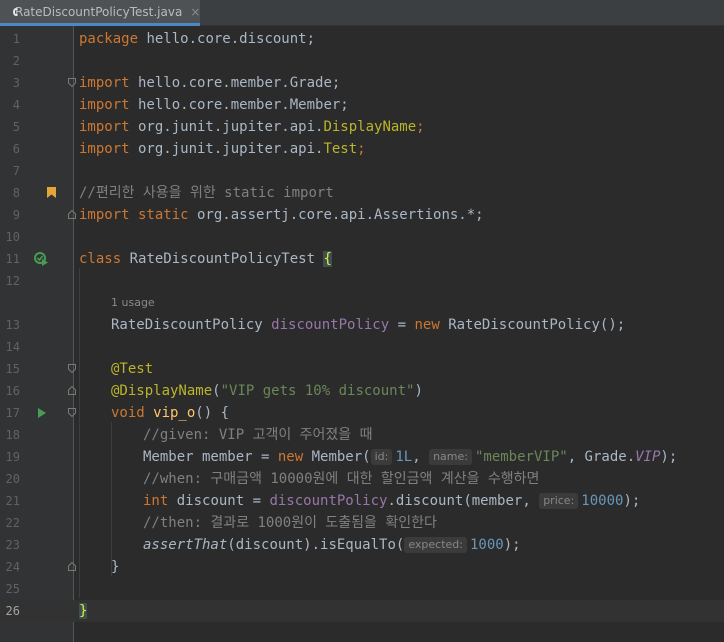  I want to click on annotation: @DisplayName, so click(162, 391).